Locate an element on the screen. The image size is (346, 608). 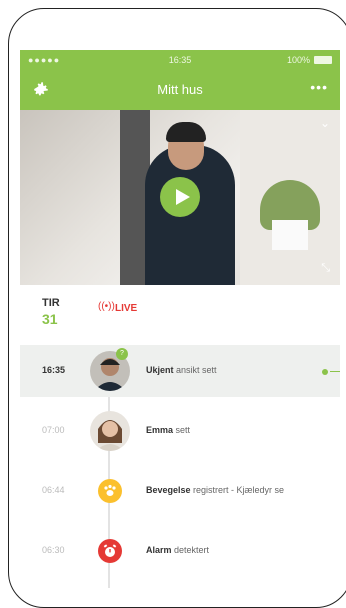
event-row: 06:44 Bevegelse registrert - Kjæledyr se is located at coordinates (180, 491).